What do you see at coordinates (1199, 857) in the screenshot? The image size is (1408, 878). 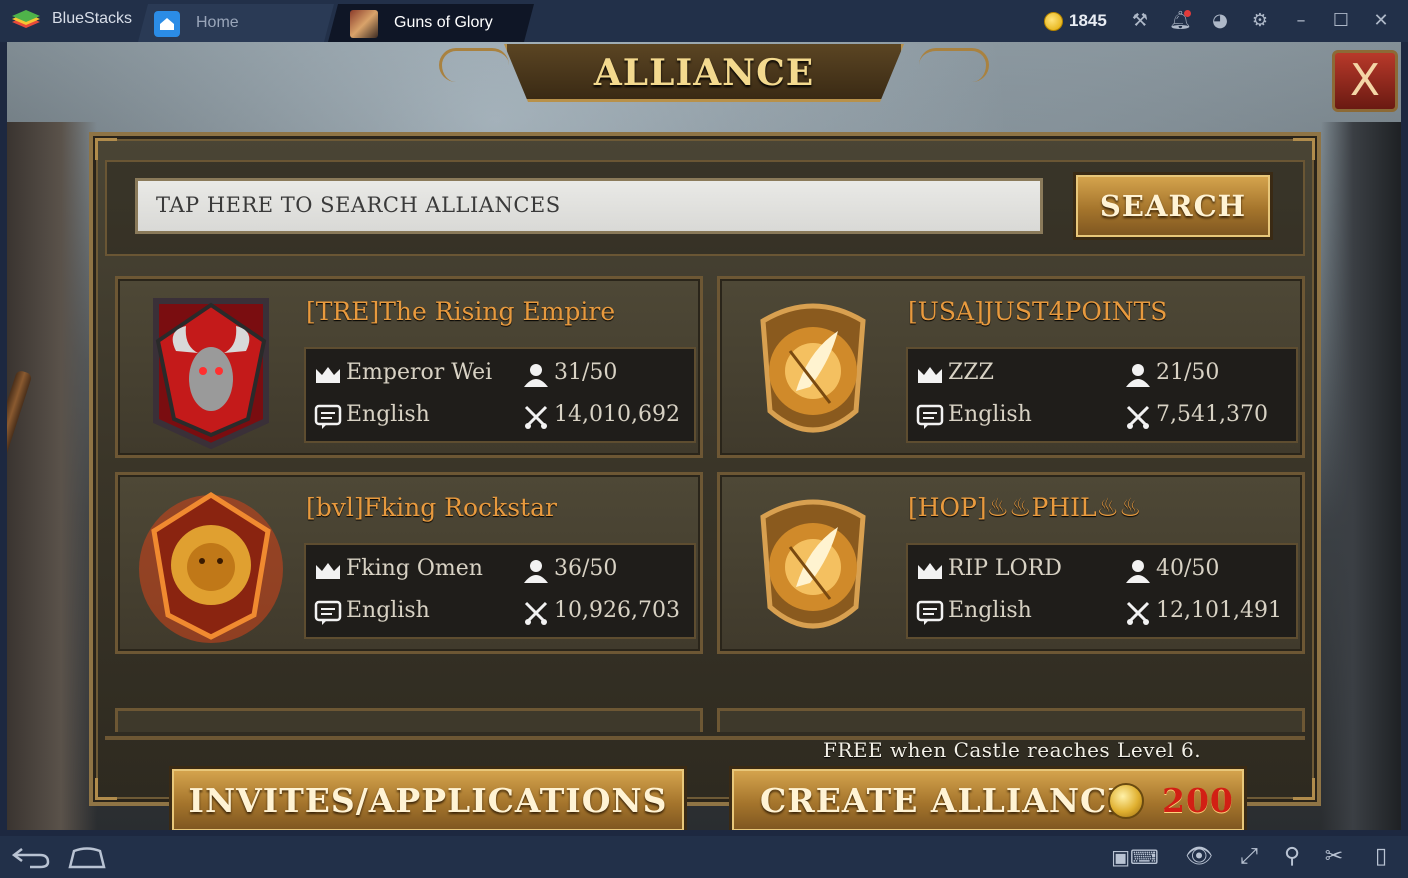 I see `eye-icon: 👁︎` at bounding box center [1199, 857].